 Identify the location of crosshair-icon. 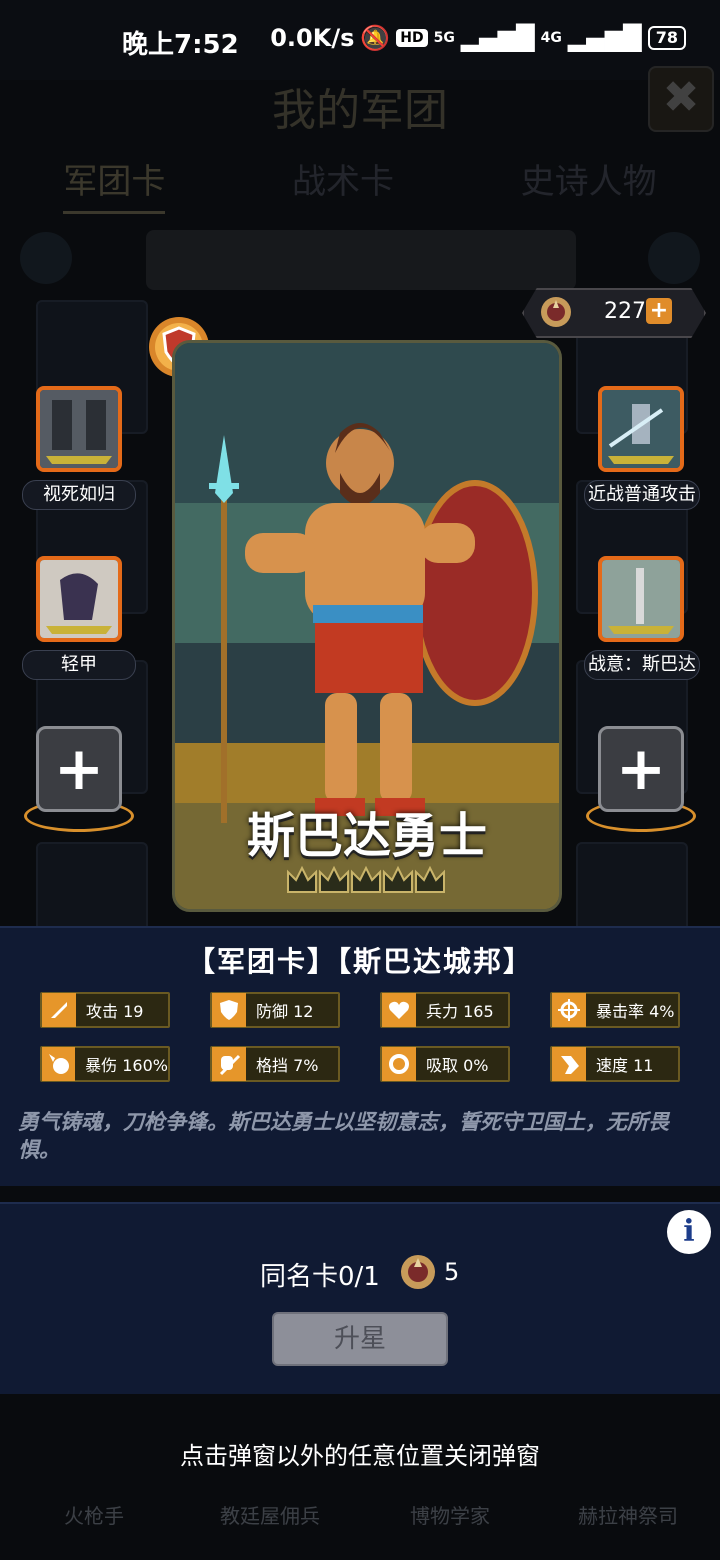
(569, 1010).